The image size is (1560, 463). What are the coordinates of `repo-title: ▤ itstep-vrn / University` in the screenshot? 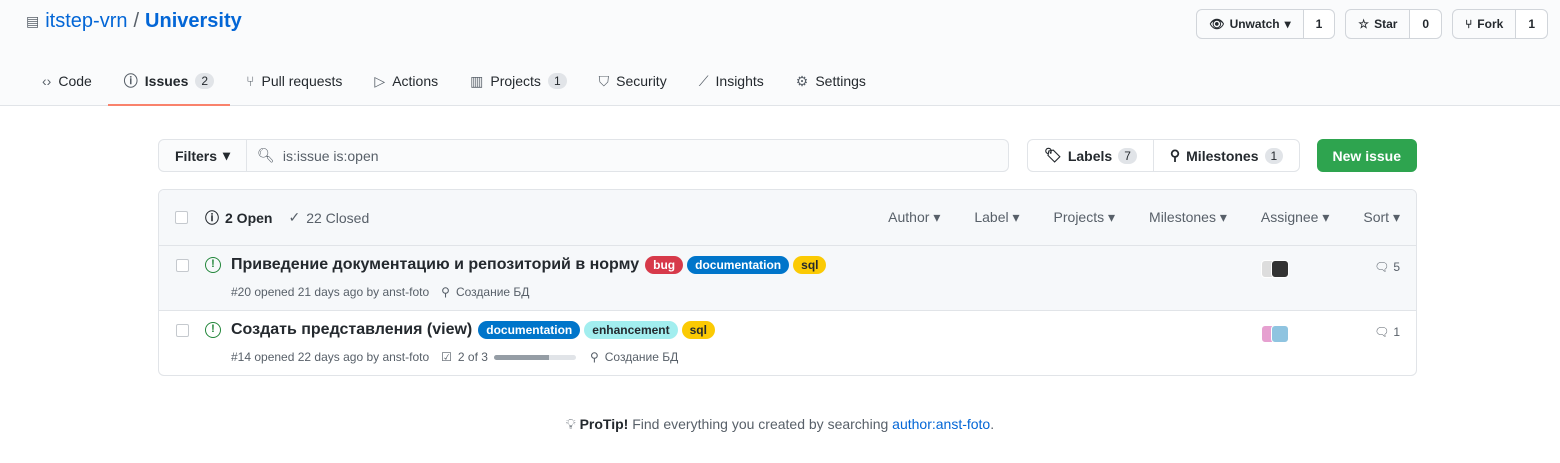 It's located at (134, 21).